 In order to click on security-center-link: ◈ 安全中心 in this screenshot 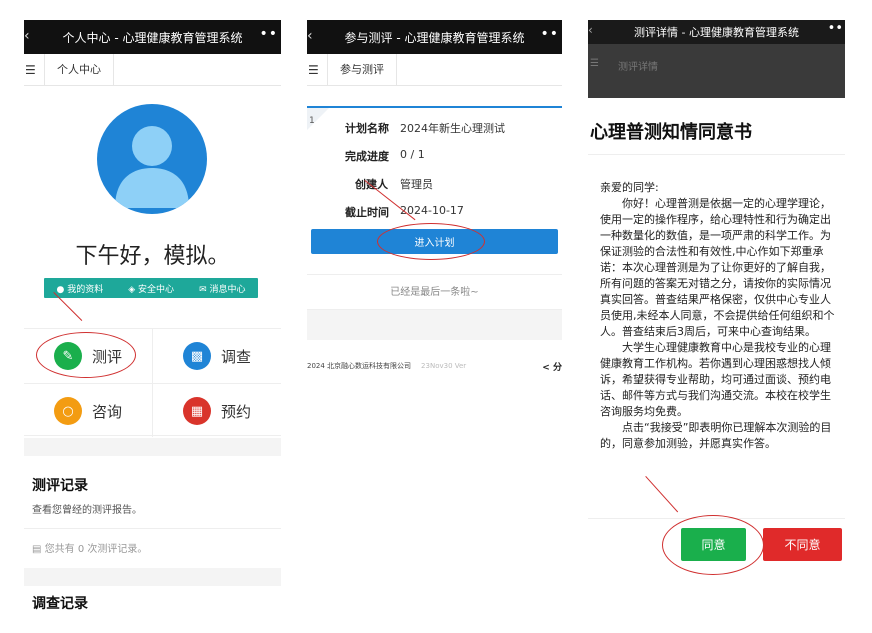, I will do `click(151, 288)`.